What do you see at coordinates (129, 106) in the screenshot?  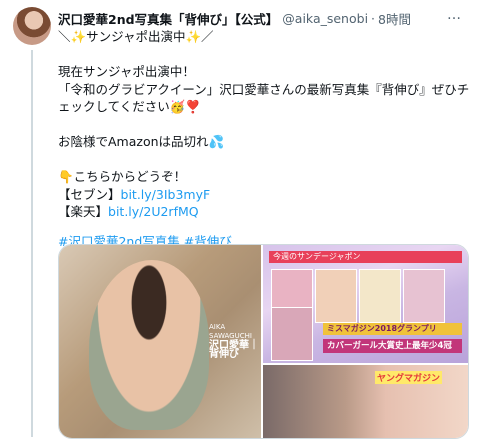 I see `tweet-line: ェックしてください🥳❣️` at bounding box center [129, 106].